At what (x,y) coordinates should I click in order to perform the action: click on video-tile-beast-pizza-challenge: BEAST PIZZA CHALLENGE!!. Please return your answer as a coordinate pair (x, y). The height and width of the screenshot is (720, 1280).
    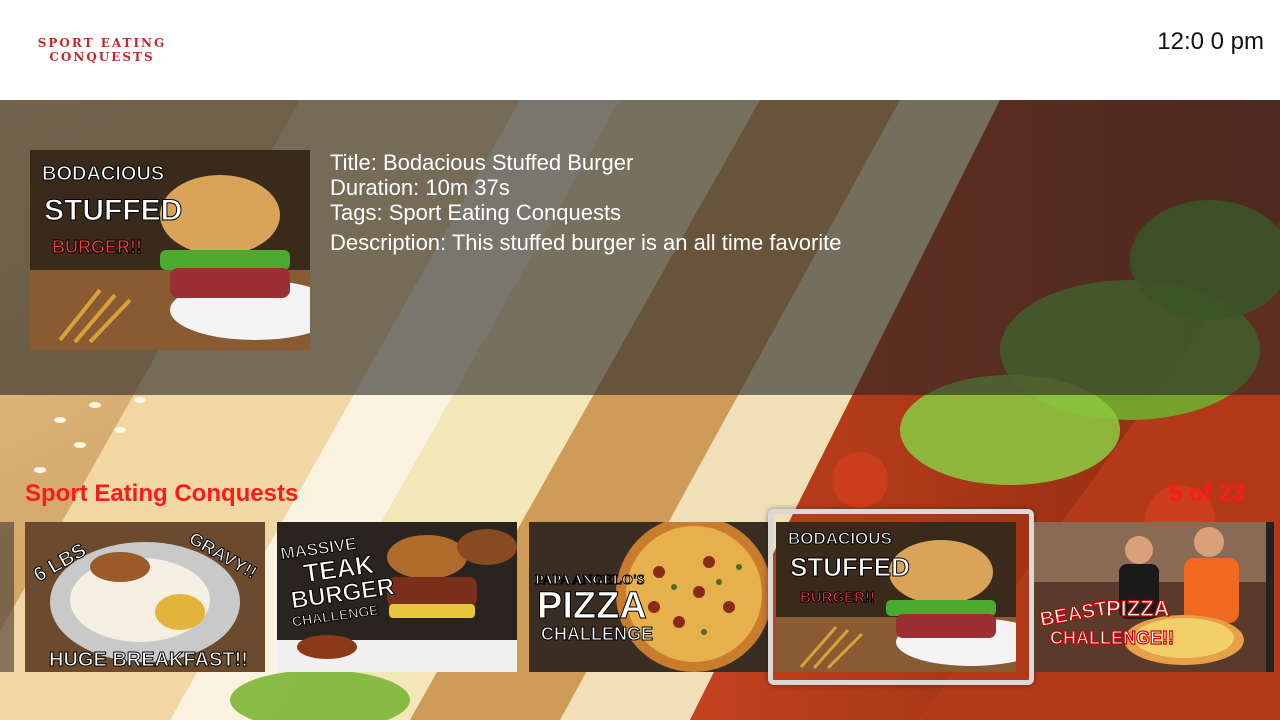
    Looking at the image, I should click on (1154, 597).